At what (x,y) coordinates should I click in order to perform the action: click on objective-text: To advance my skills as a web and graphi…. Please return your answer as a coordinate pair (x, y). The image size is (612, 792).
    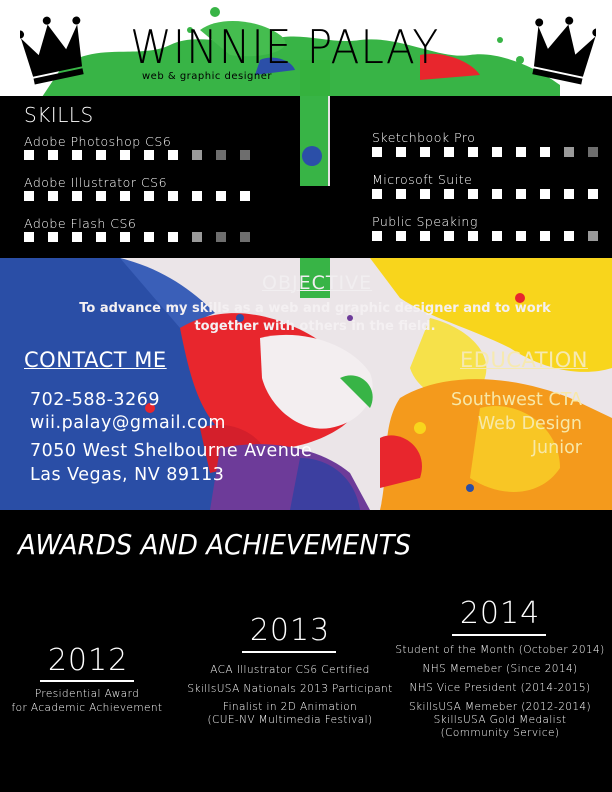
    Looking at the image, I should click on (315, 317).